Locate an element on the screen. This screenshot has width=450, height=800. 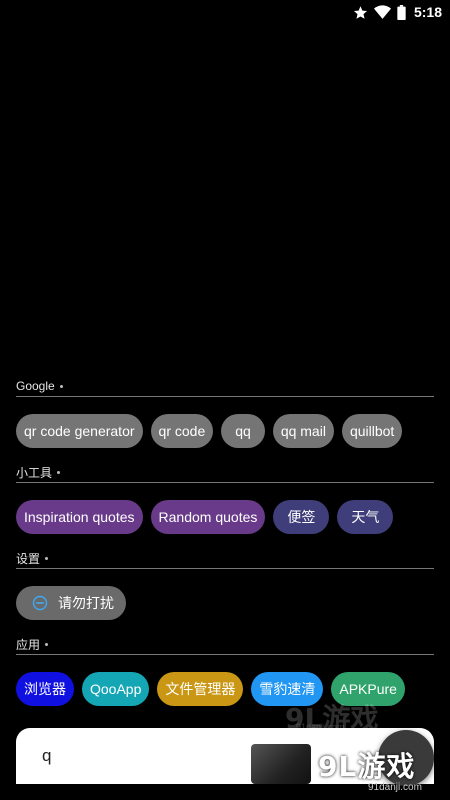
app-chip-browser: 浏览器 is located at coordinates (45, 689).